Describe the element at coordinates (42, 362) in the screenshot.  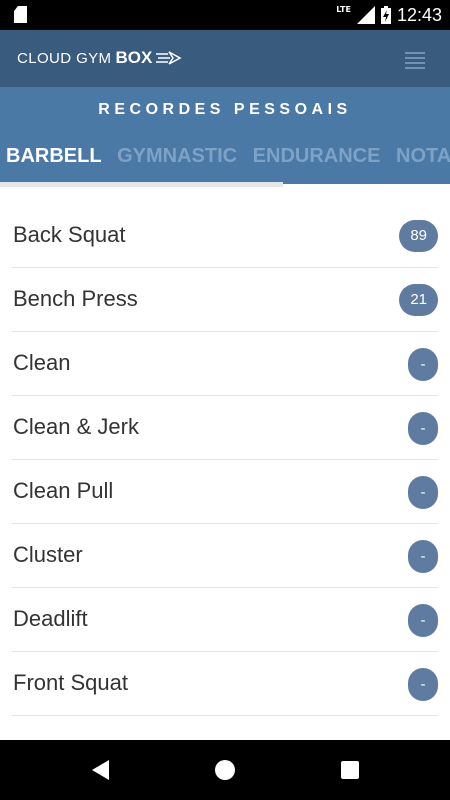
I see `record-name: Clean` at that location.